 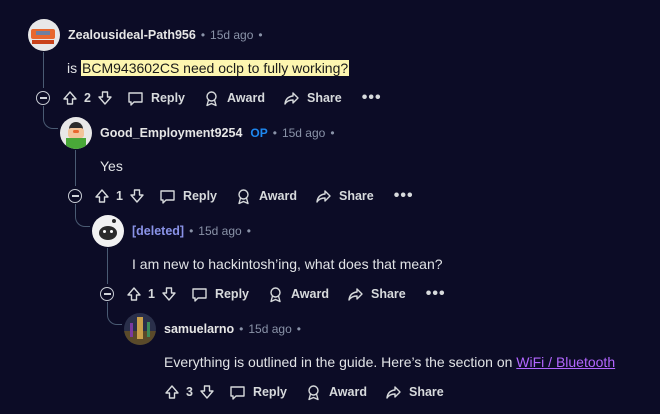 What do you see at coordinates (215, 68) in the screenshot?
I see `comment-body-highlight: BCM943602CS need oclp to fully working?` at bounding box center [215, 68].